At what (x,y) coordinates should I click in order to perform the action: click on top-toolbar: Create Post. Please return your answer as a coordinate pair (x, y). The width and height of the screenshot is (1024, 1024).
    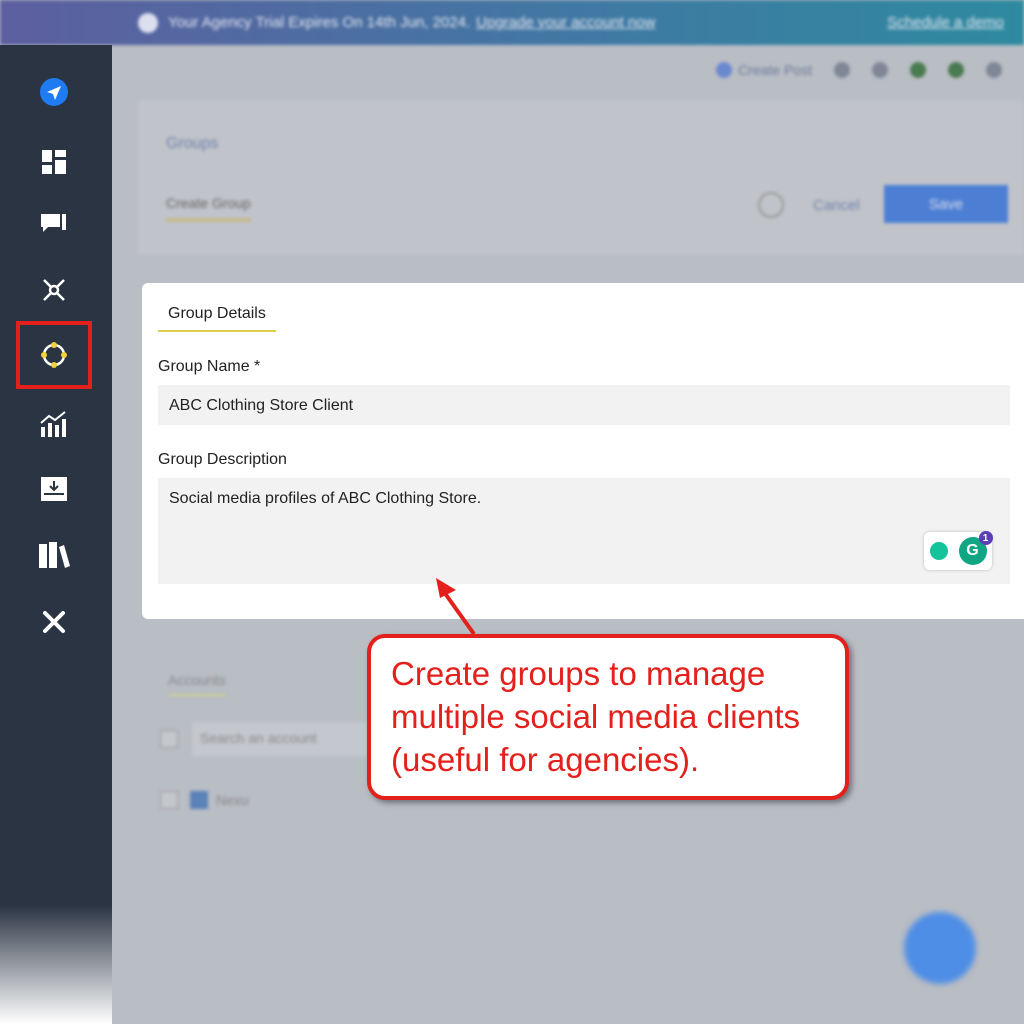
    Looking at the image, I should click on (568, 70).